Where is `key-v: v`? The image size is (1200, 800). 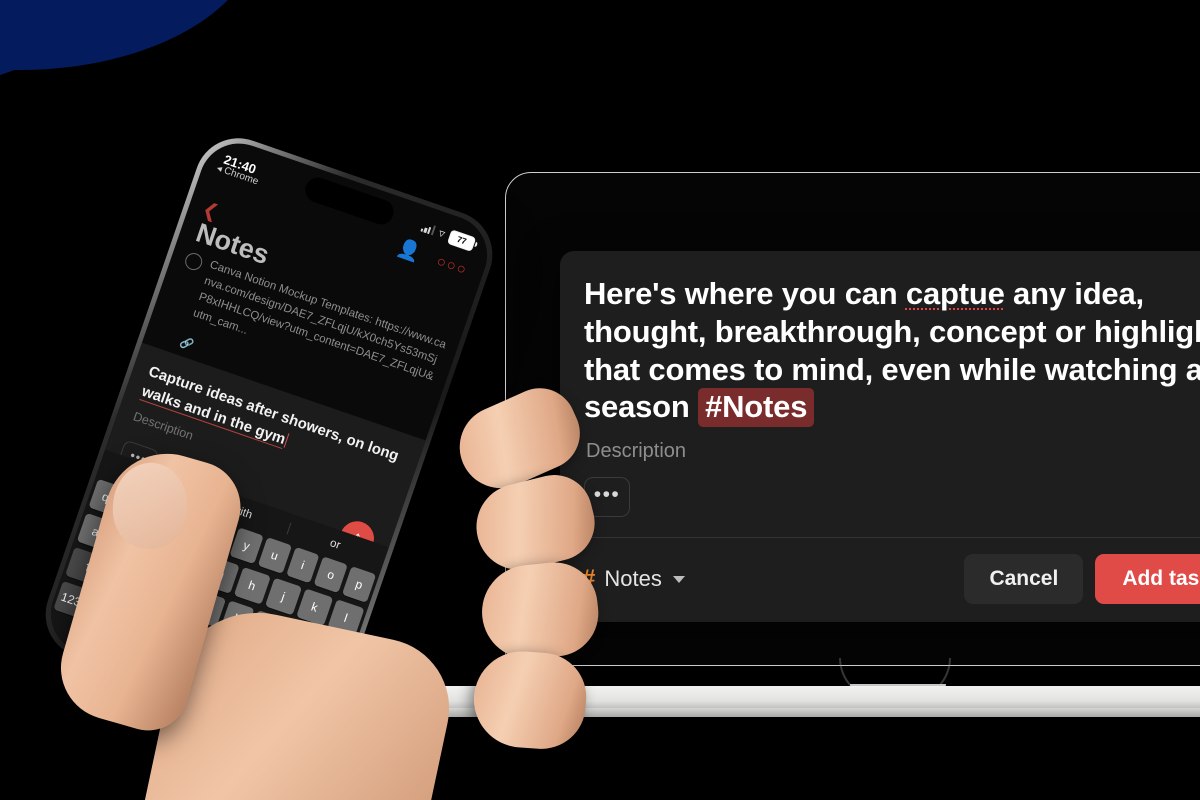 key-v: v is located at coordinates (209, 609).